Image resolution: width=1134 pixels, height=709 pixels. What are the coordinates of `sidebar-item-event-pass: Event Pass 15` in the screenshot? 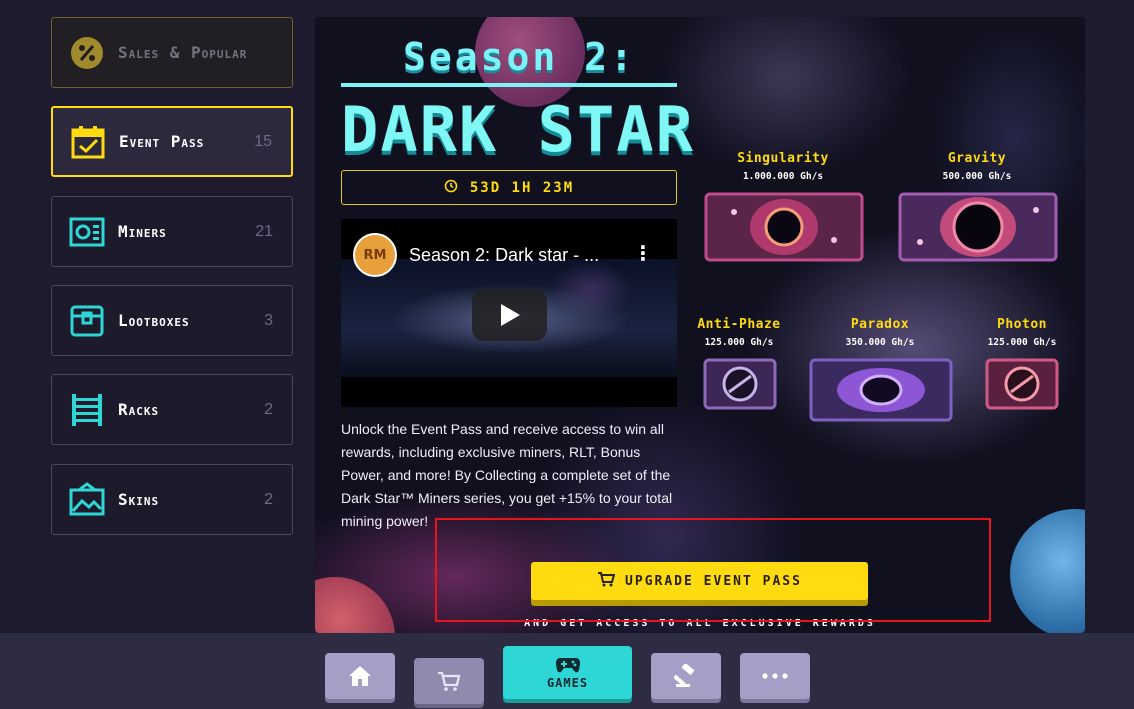 It's located at (172, 141).